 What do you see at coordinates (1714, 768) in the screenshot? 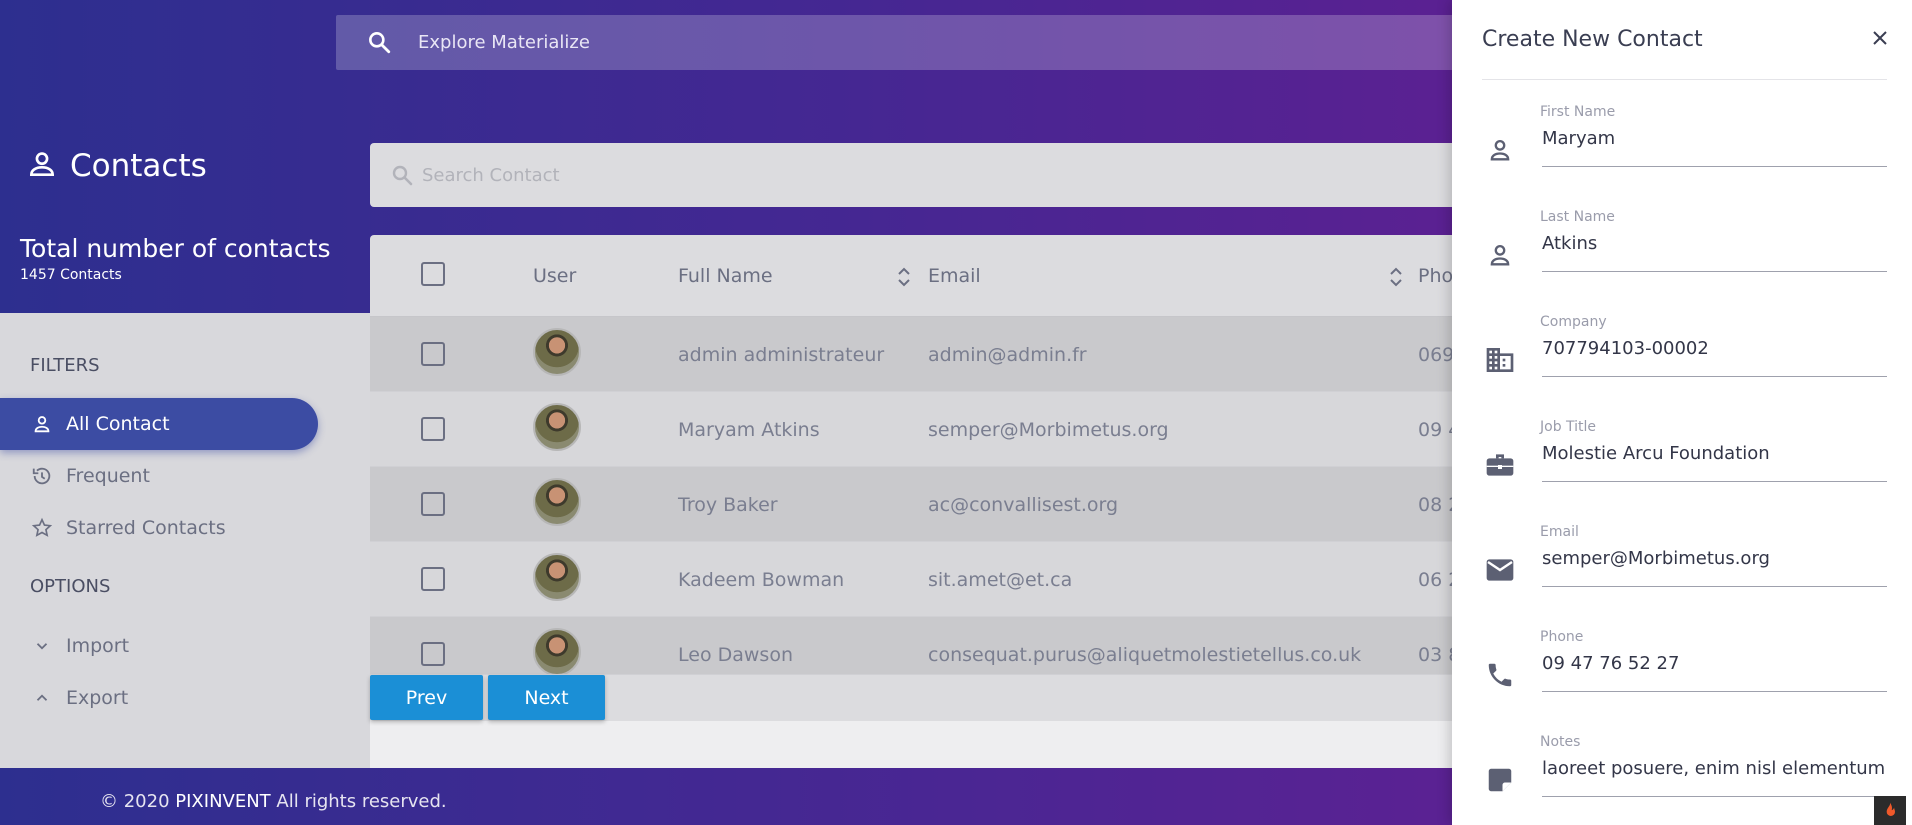
I see `field-value: laoreet posuere, enim nisl elementum pu` at bounding box center [1714, 768].